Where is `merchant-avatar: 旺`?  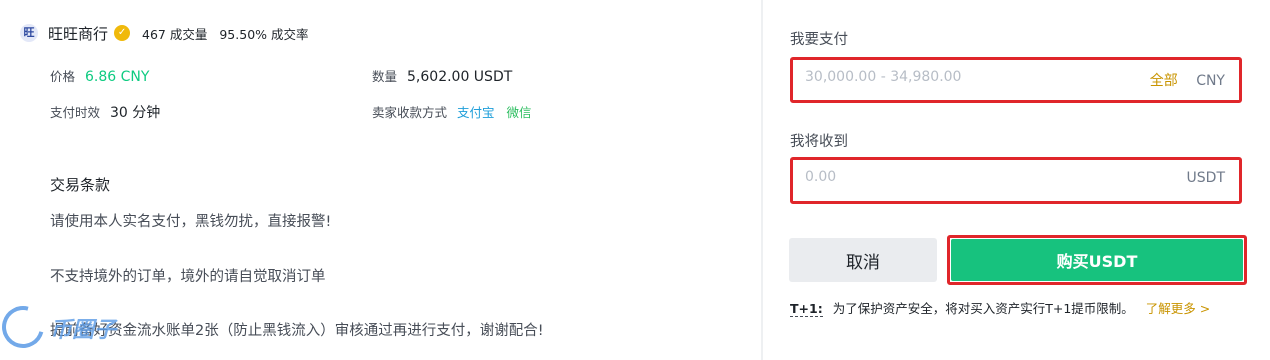
merchant-avatar: 旺 is located at coordinates (29, 33).